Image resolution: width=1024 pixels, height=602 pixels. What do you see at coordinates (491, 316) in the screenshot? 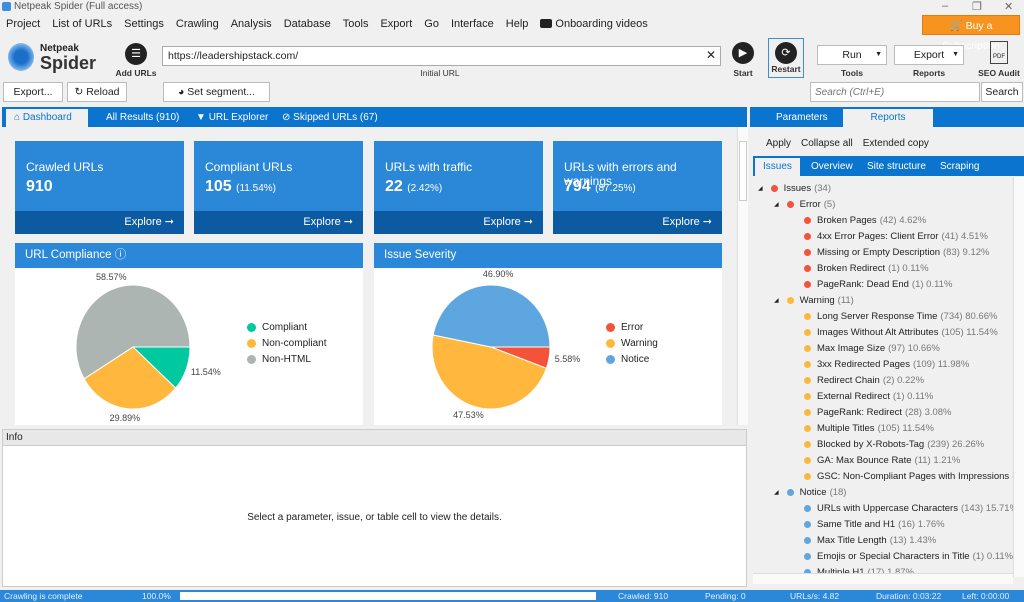
I see `pie-slice` at bounding box center [491, 316].